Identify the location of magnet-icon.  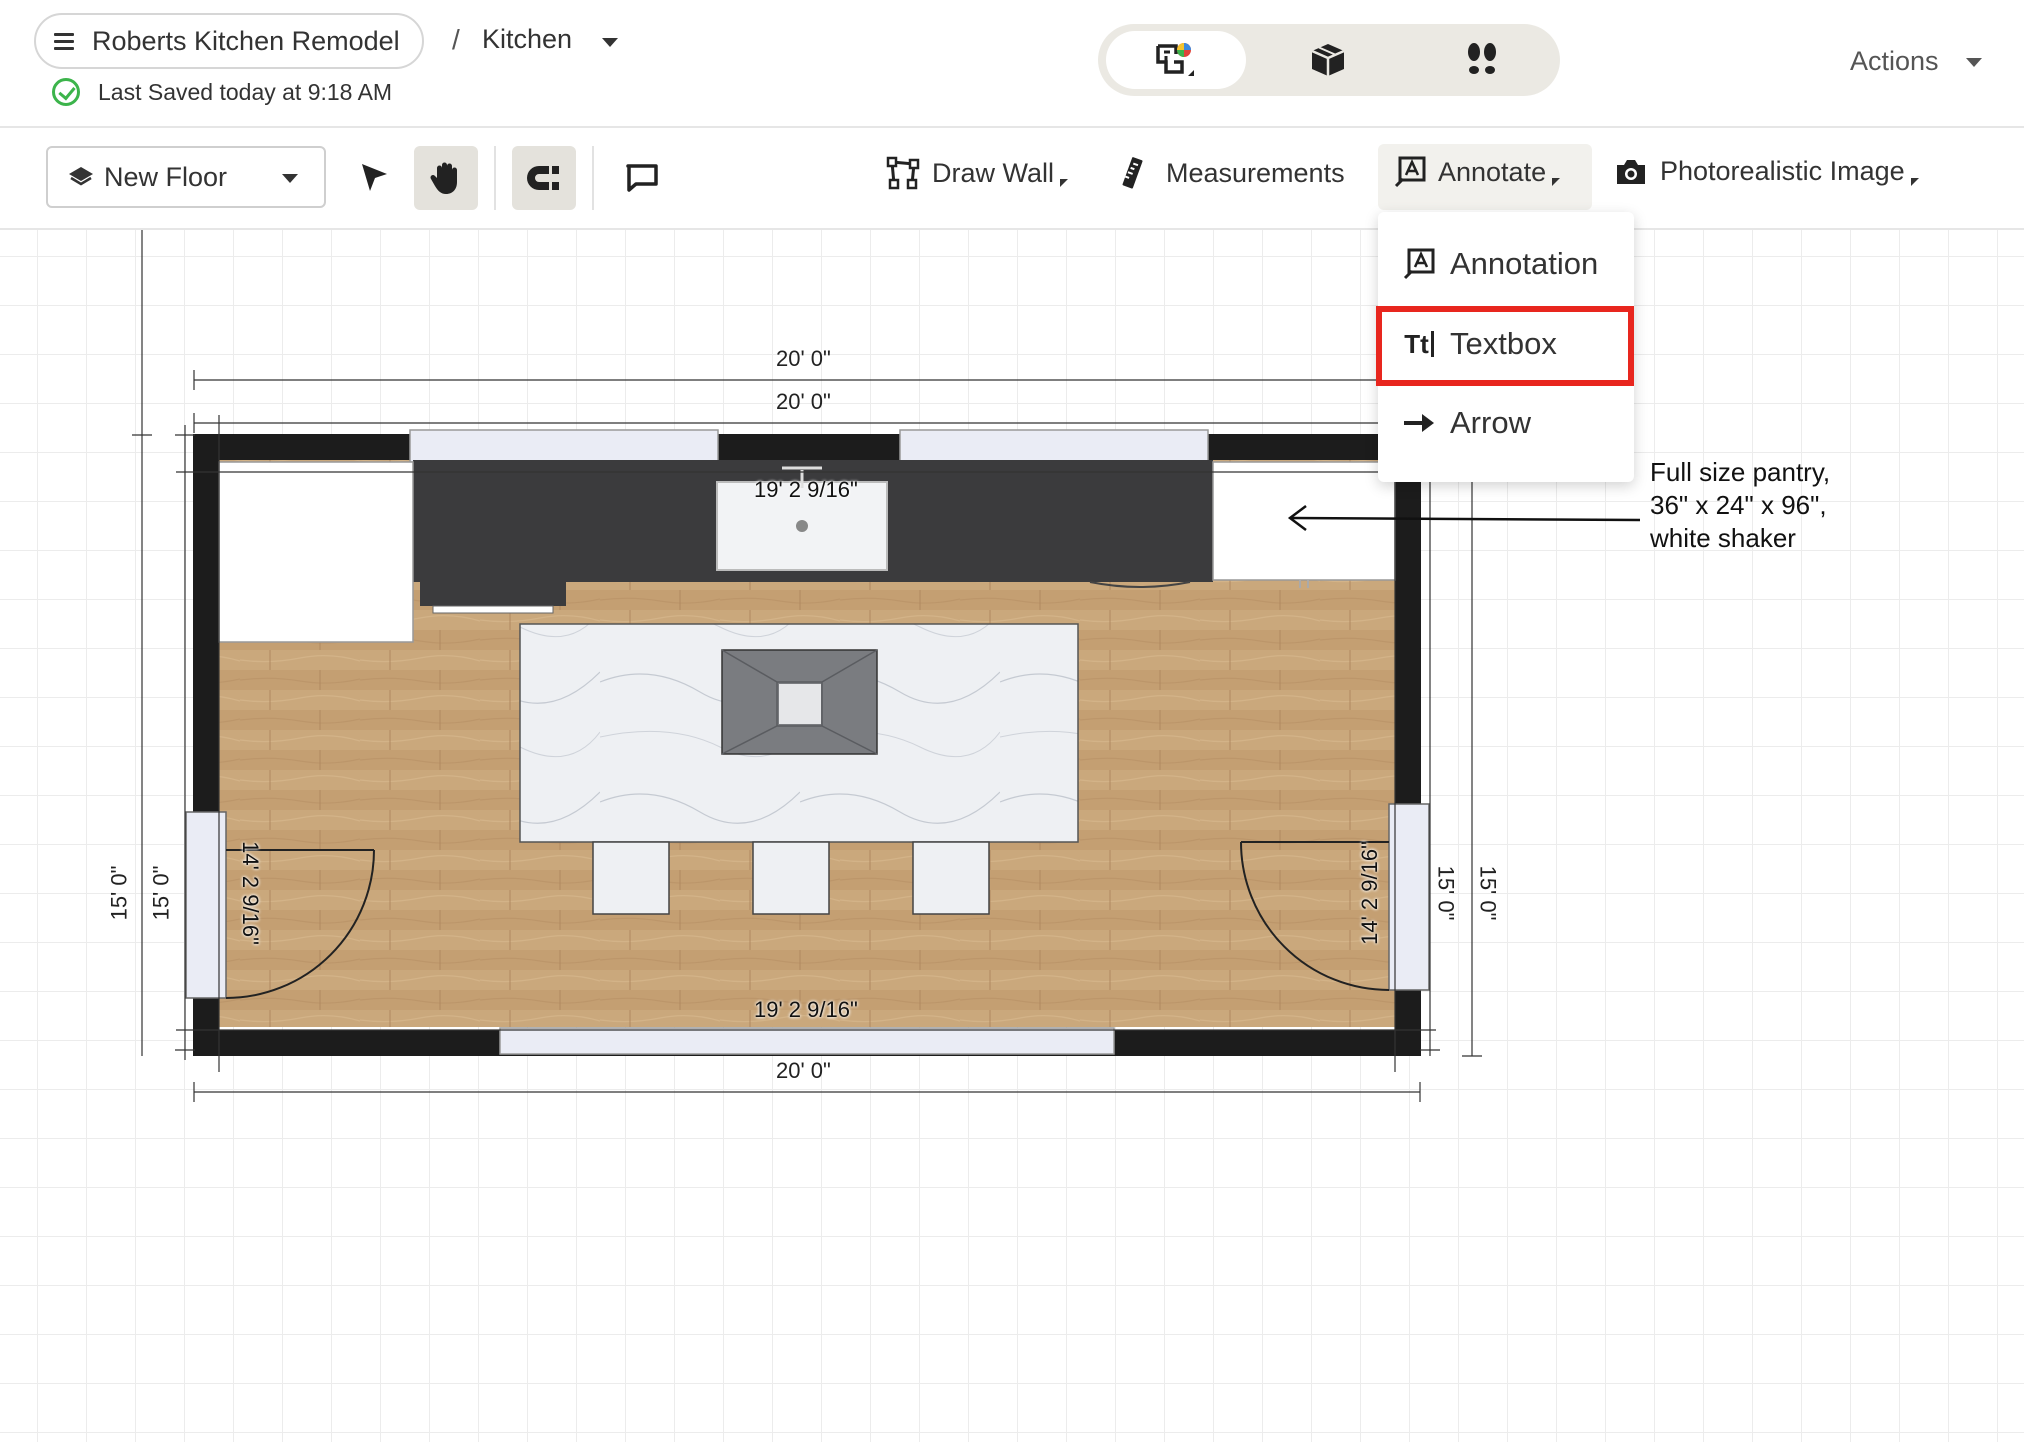
(543, 178).